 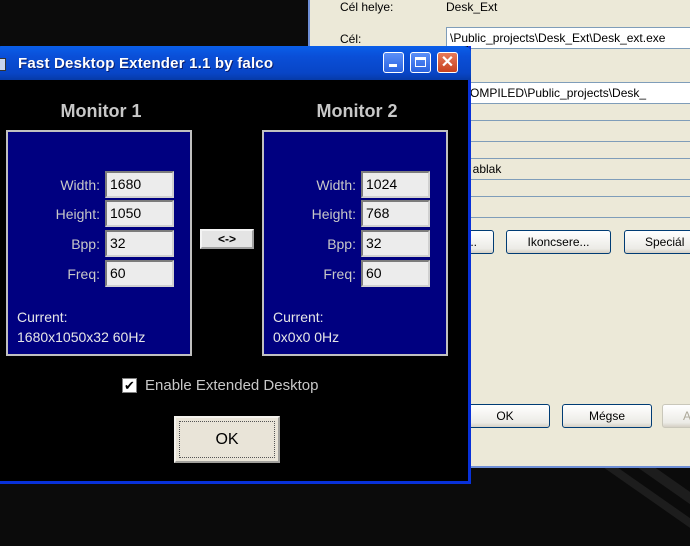 What do you see at coordinates (139, 273) in the screenshot?
I see `monitor1-freq-input: 60` at bounding box center [139, 273].